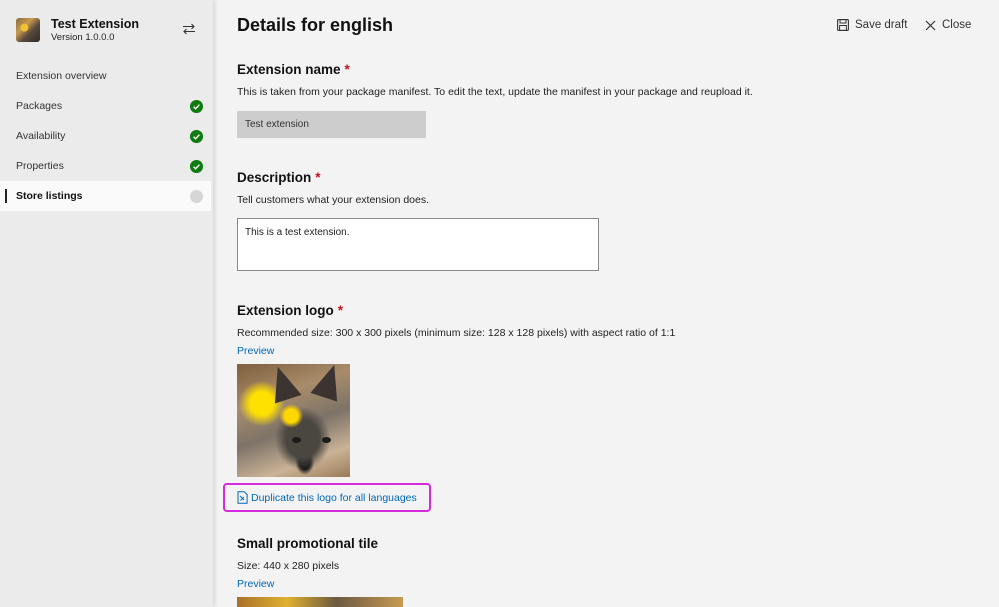 The image size is (999, 607). I want to click on description-value: This is a test extension., so click(297, 232).